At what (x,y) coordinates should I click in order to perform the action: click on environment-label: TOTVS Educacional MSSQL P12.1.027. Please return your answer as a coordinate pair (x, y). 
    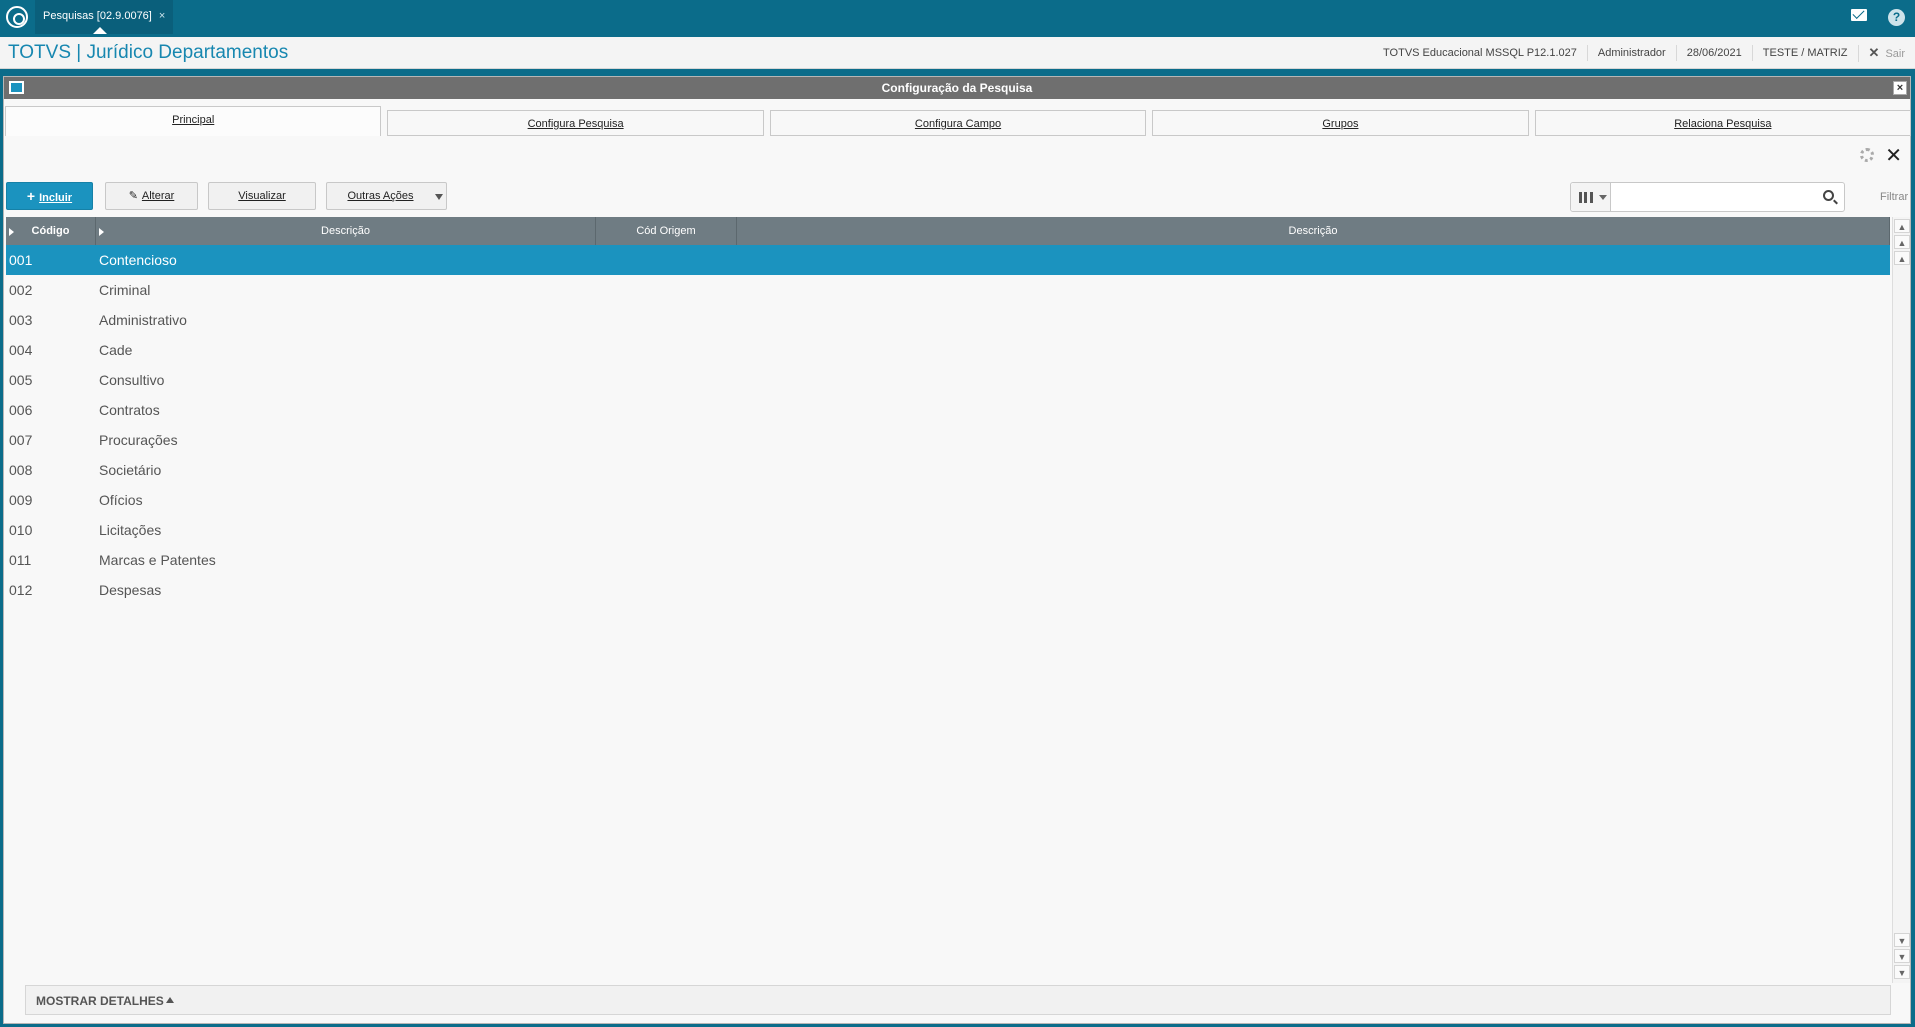
    Looking at the image, I should click on (1480, 53).